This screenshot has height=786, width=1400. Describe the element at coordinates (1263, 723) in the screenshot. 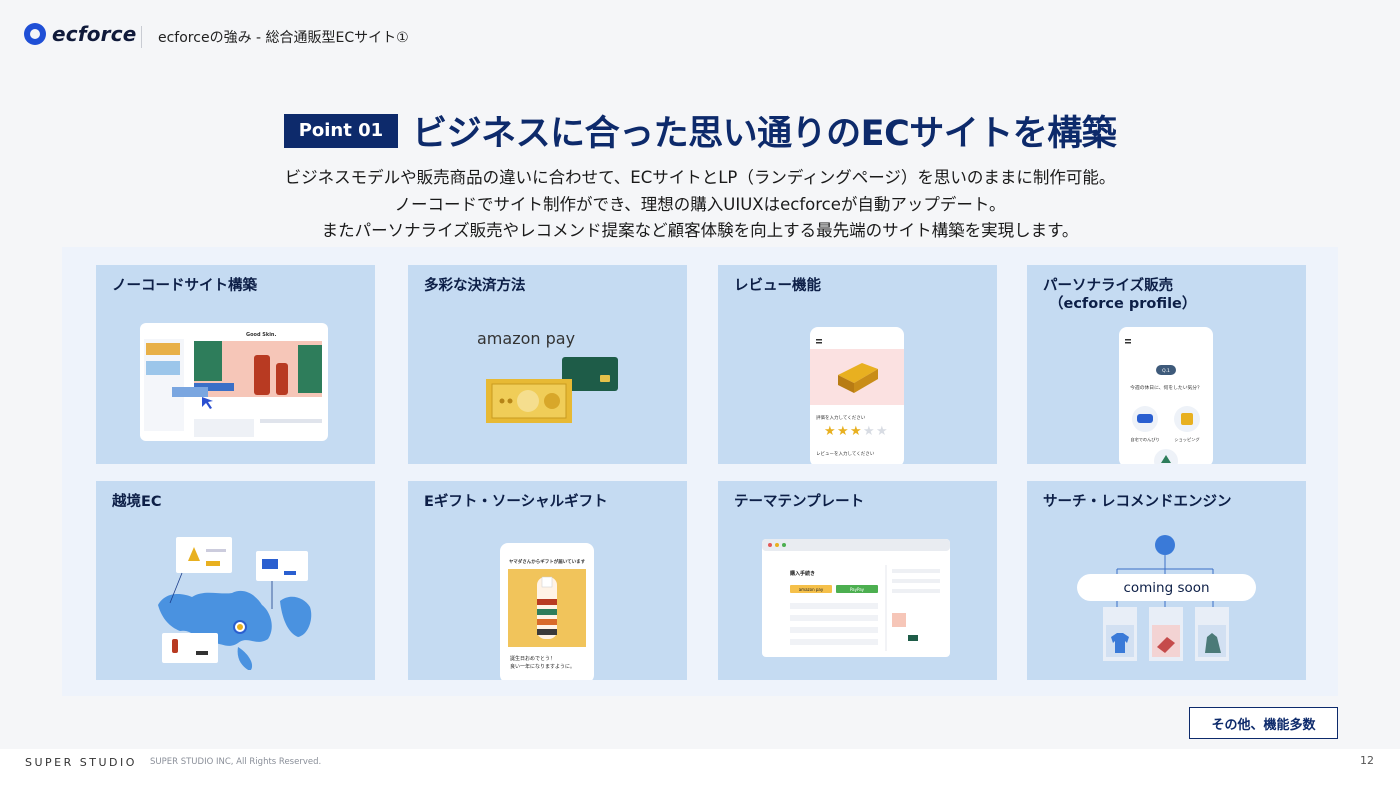

I see `more-features-button: その他、機能多数` at that location.